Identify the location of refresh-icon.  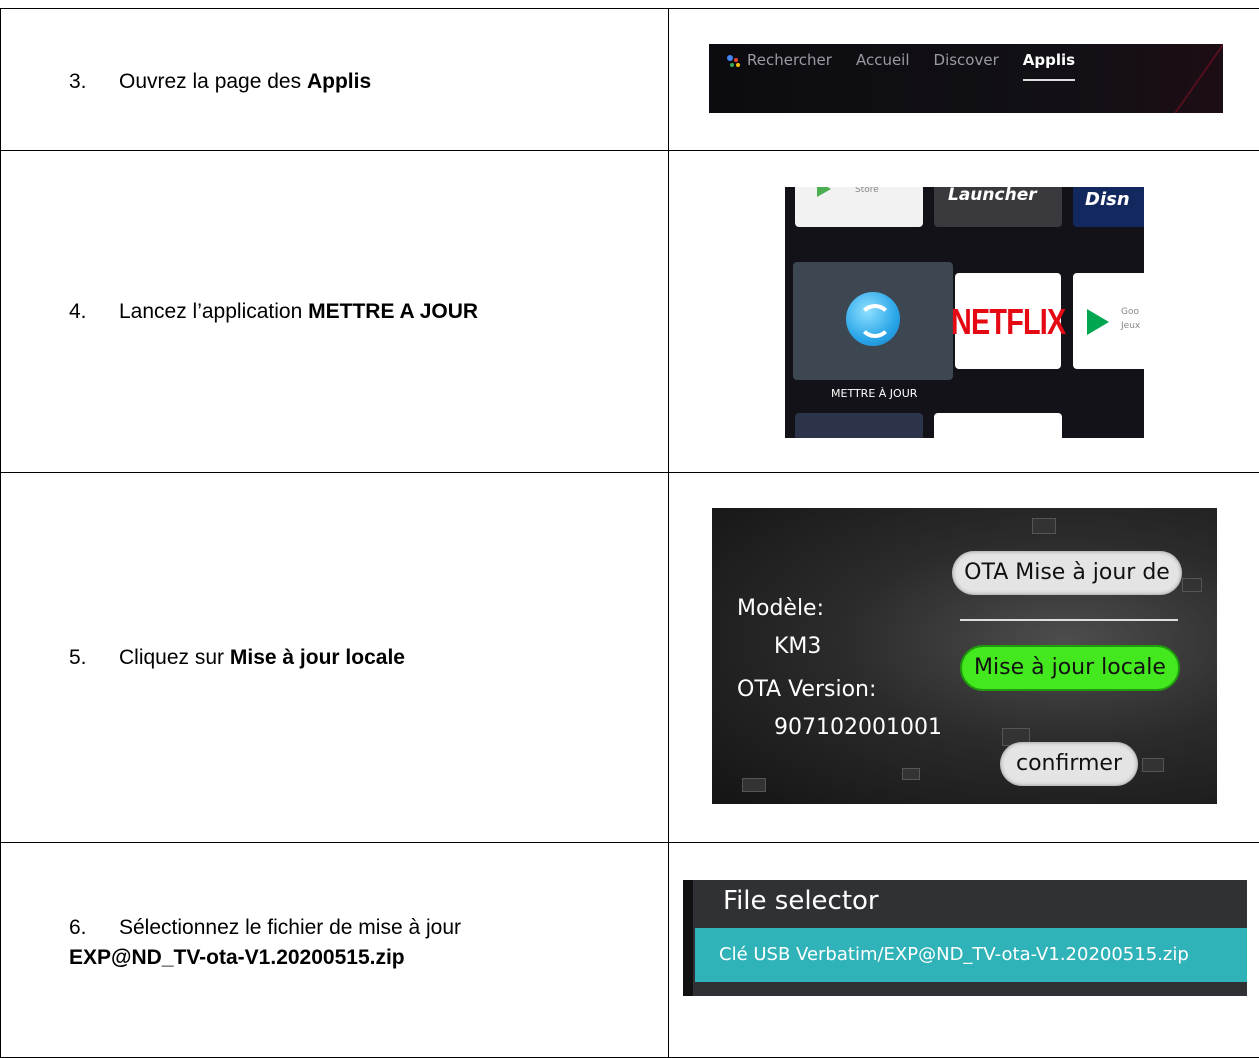
(873, 319).